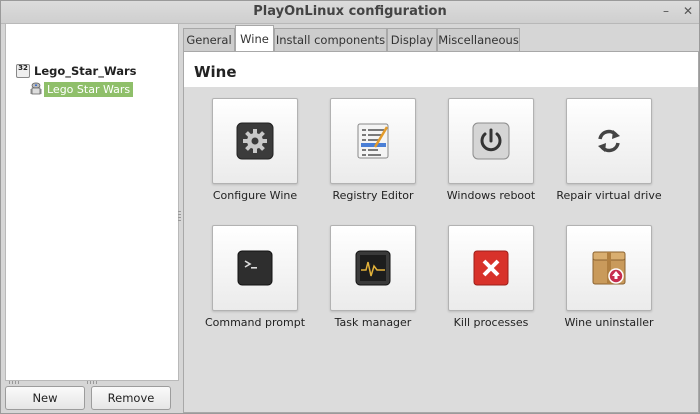 The width and height of the screenshot is (700, 414). I want to click on wine-uninstaller-button, so click(609, 268).